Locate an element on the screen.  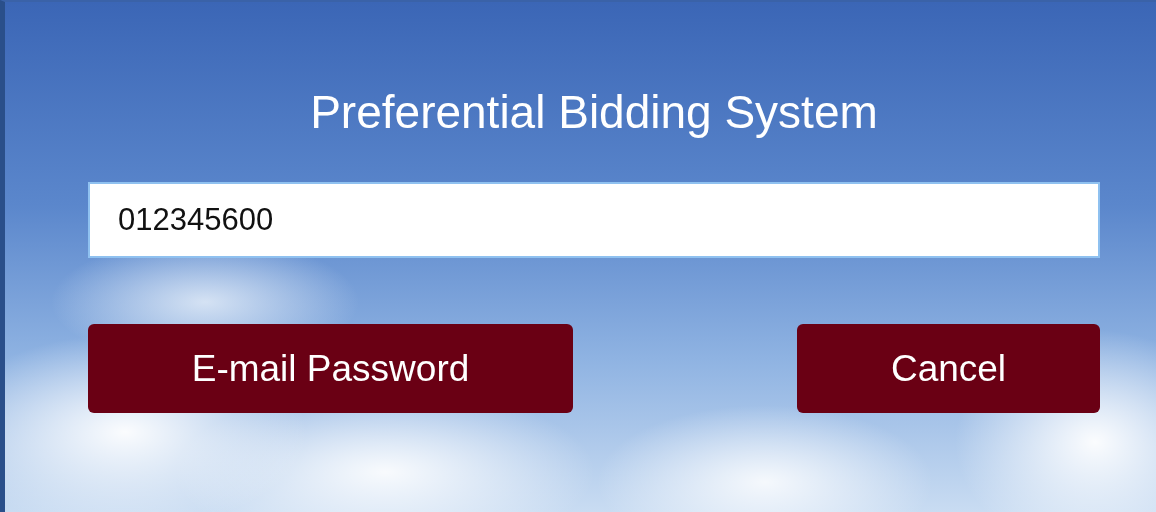
cancel-button: Cancel is located at coordinates (948, 368).